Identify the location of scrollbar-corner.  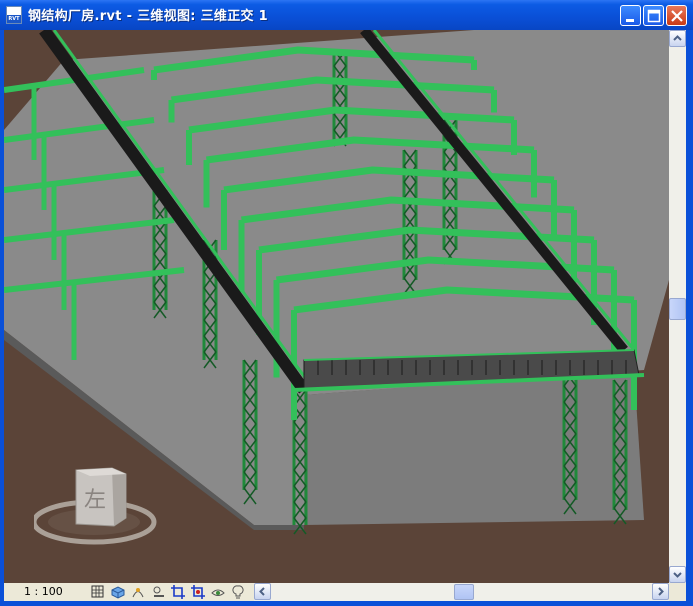
(677, 592).